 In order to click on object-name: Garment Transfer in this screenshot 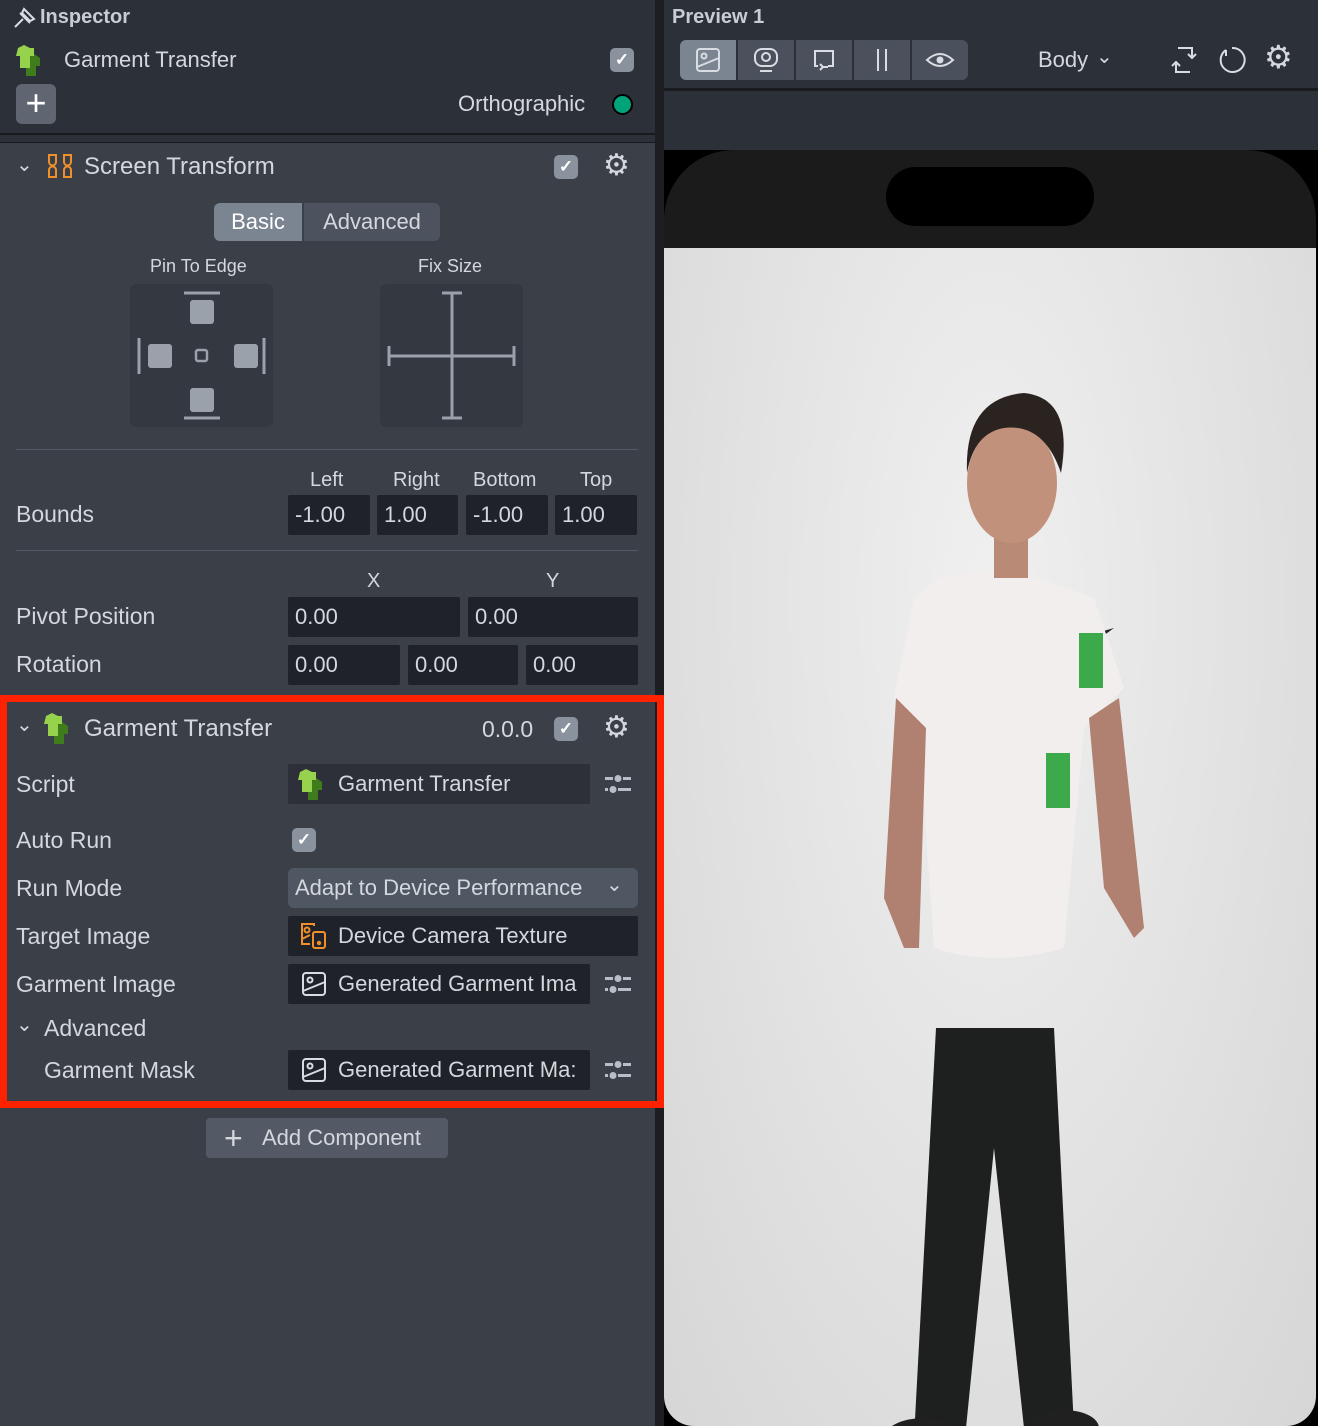, I will do `click(150, 60)`.